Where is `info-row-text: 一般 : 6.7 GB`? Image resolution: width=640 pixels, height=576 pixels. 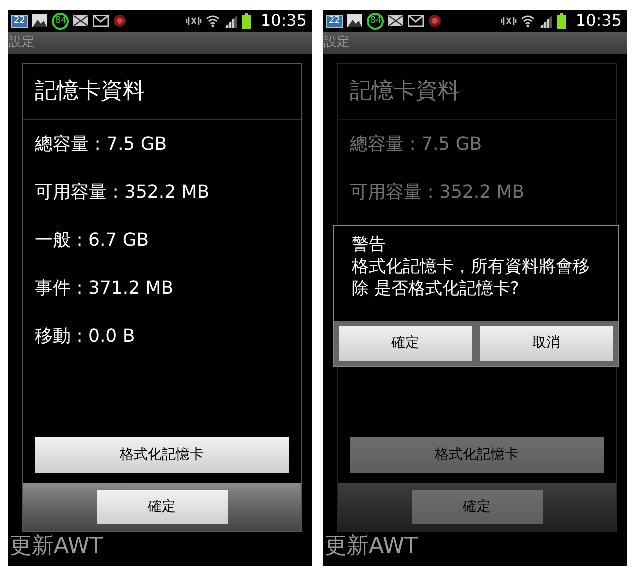 info-row-text: 一般 : 6.7 GB is located at coordinates (92, 240).